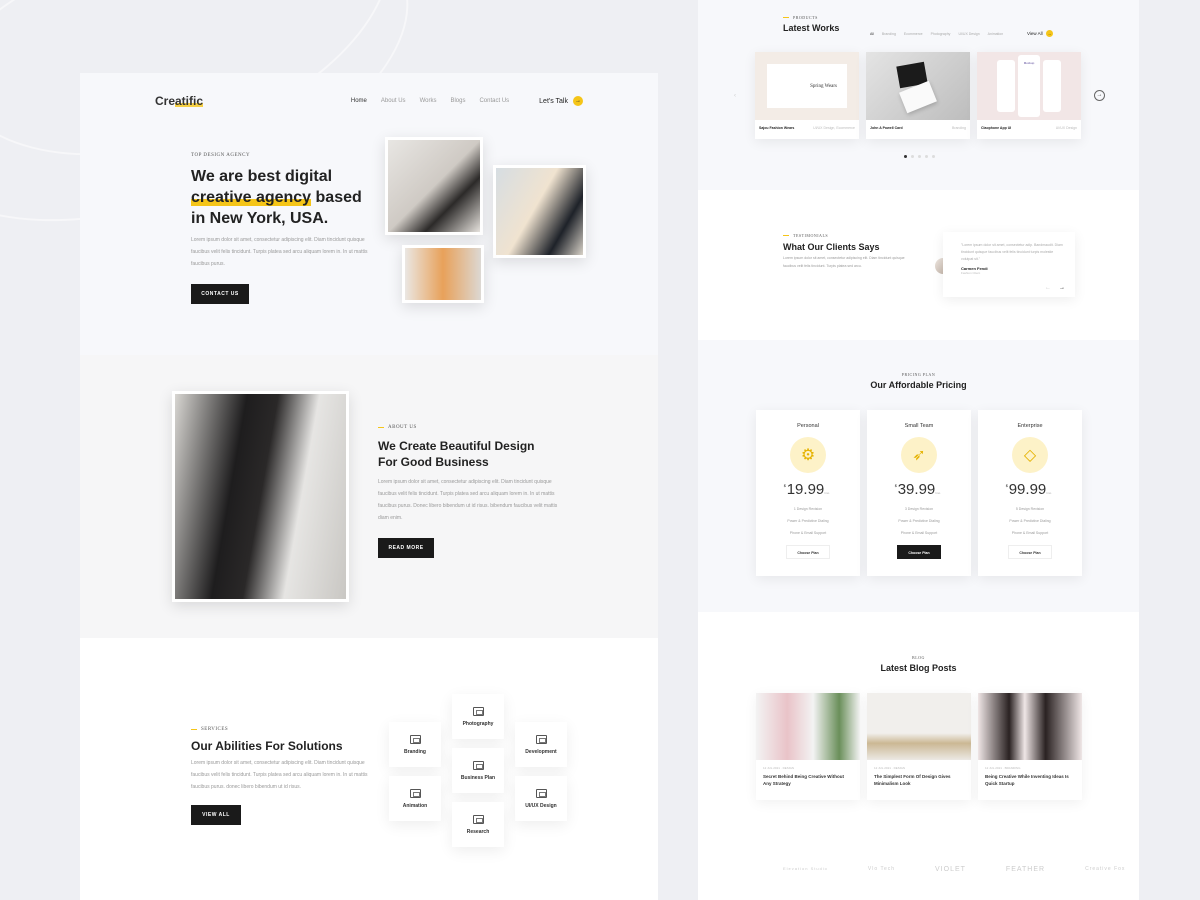 The width and height of the screenshot is (1200, 900). What do you see at coordinates (541, 793) in the screenshot?
I see `design-icon` at bounding box center [541, 793].